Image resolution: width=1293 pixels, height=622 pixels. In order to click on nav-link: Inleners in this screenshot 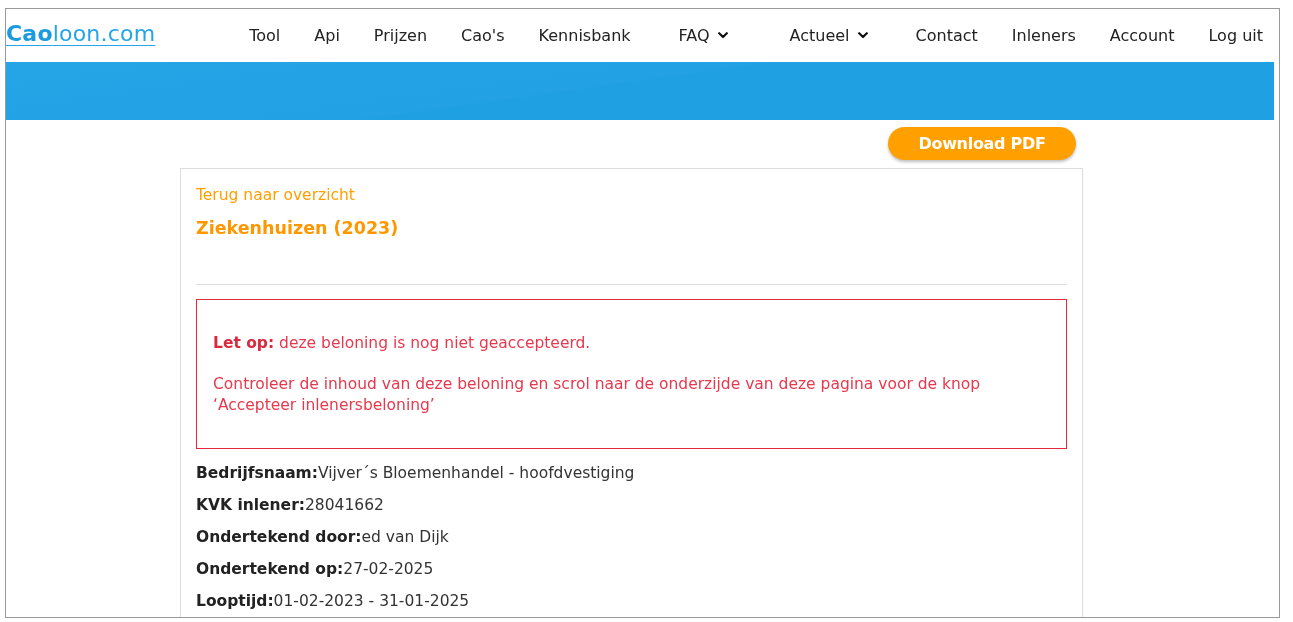, I will do `click(1043, 35)`.